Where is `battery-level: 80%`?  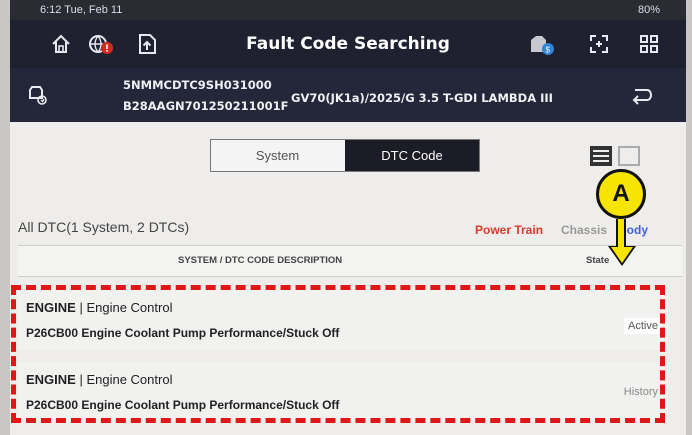
battery-level: 80% is located at coordinates (648, 10).